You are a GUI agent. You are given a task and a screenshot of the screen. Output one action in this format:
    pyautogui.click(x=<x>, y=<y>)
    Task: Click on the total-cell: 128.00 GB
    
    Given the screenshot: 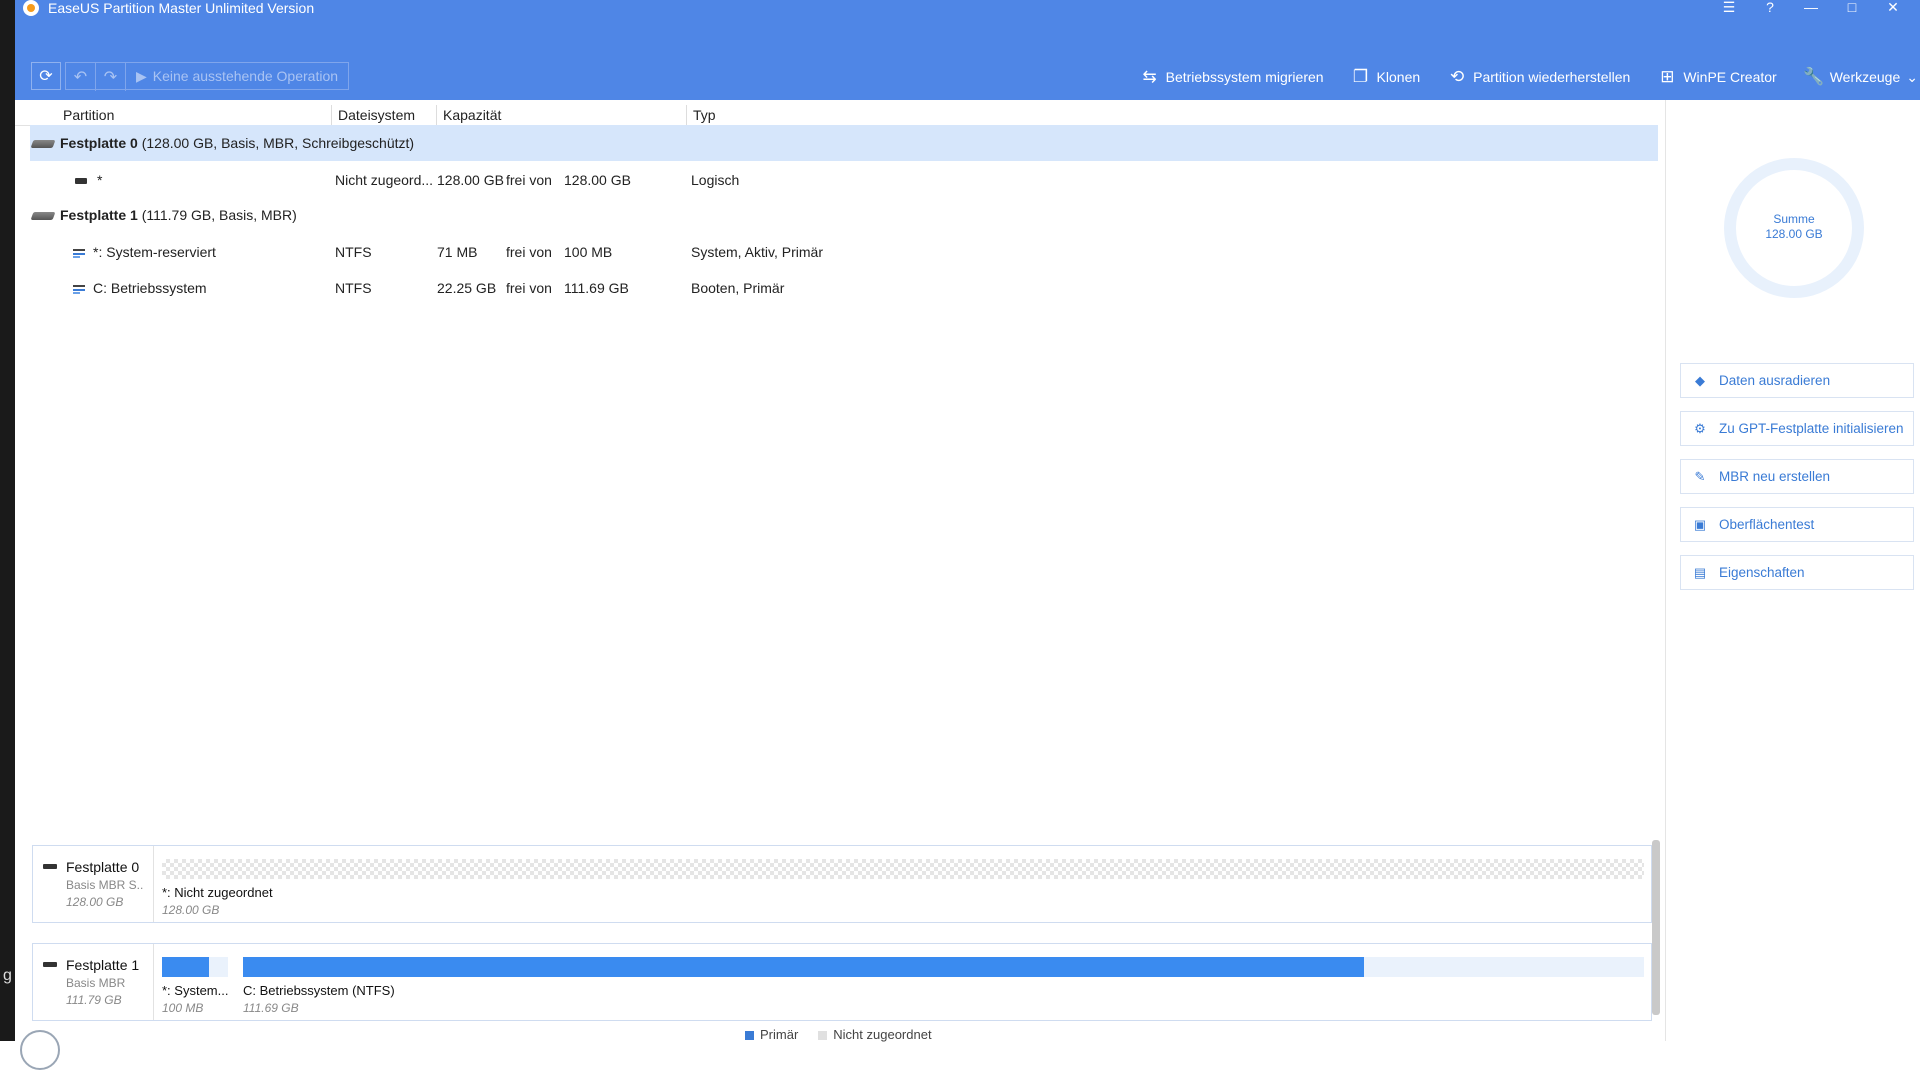 What is the action you would take?
    pyautogui.click(x=597, y=180)
    